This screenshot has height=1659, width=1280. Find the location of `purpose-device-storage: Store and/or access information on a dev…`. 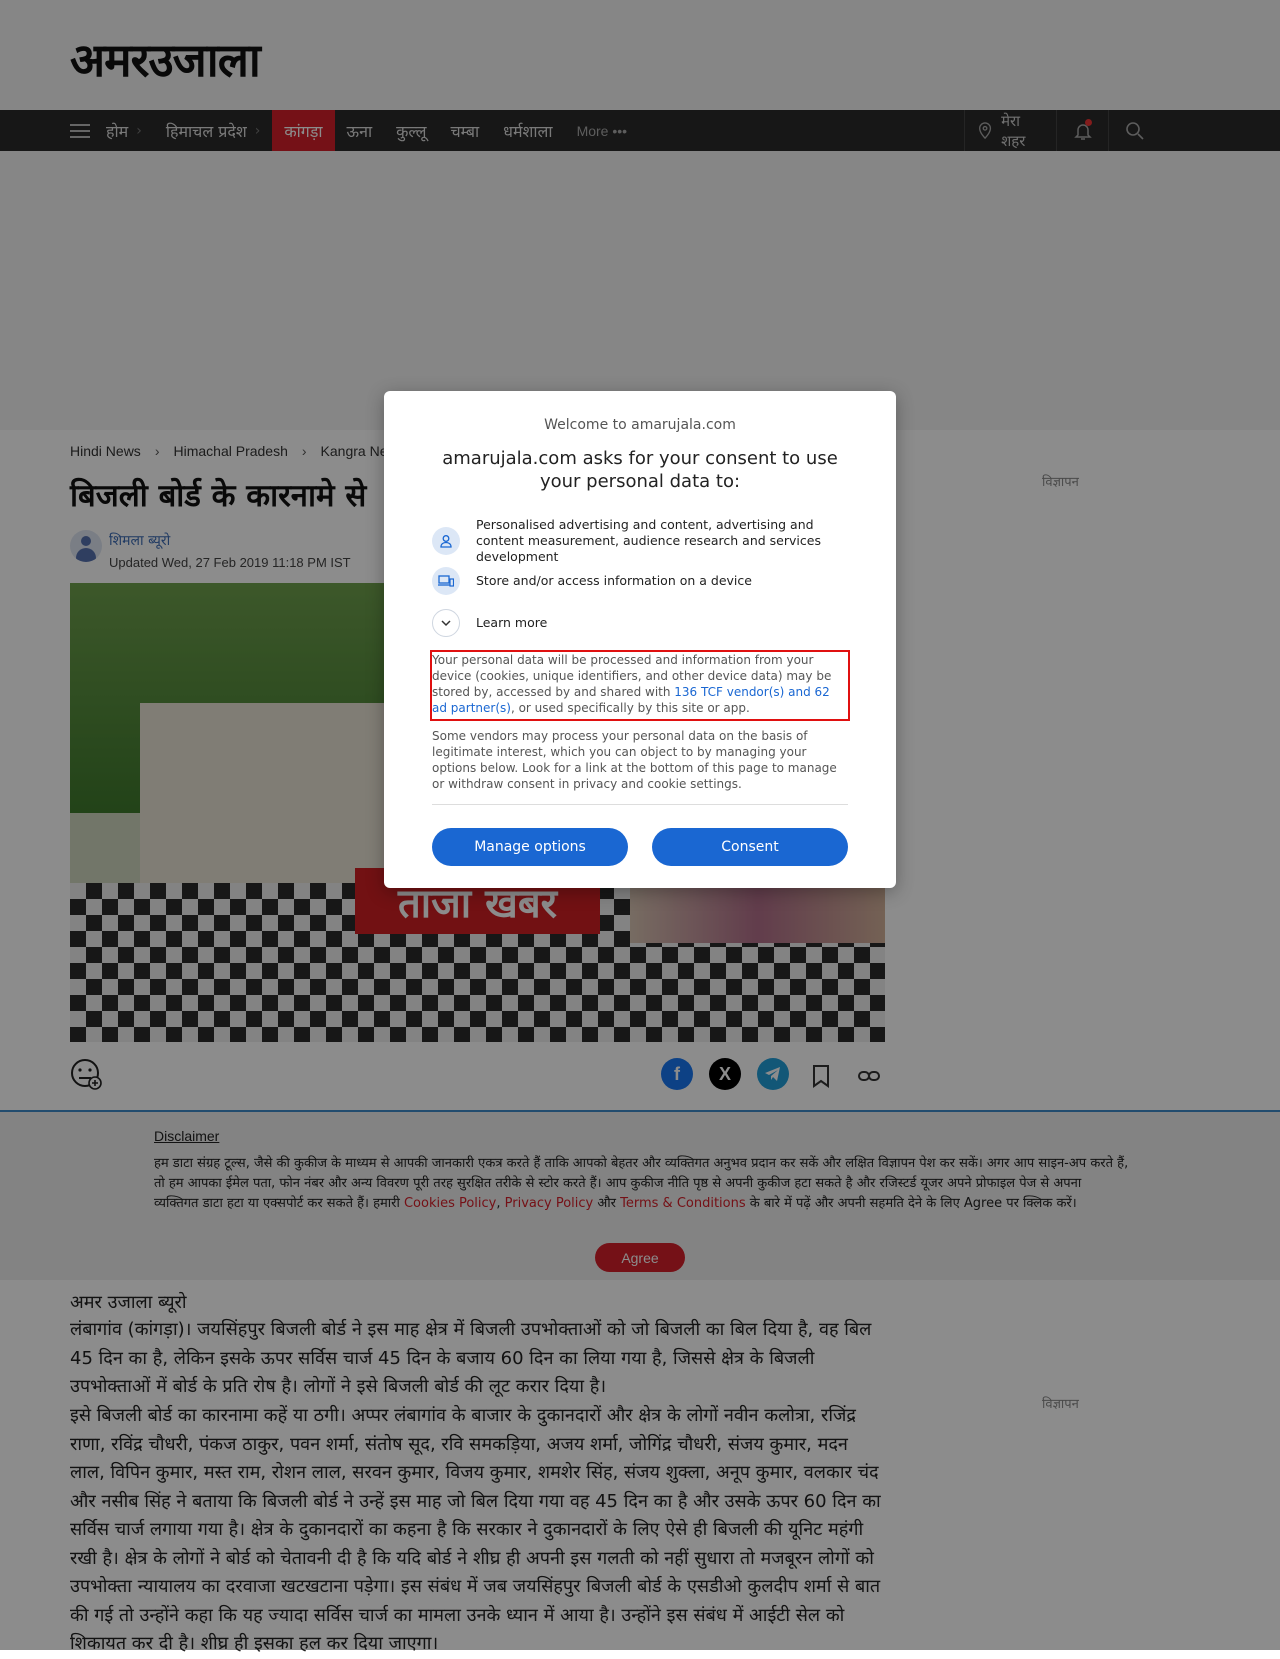

purpose-device-storage: Store and/or access information on a dev… is located at coordinates (634, 581).